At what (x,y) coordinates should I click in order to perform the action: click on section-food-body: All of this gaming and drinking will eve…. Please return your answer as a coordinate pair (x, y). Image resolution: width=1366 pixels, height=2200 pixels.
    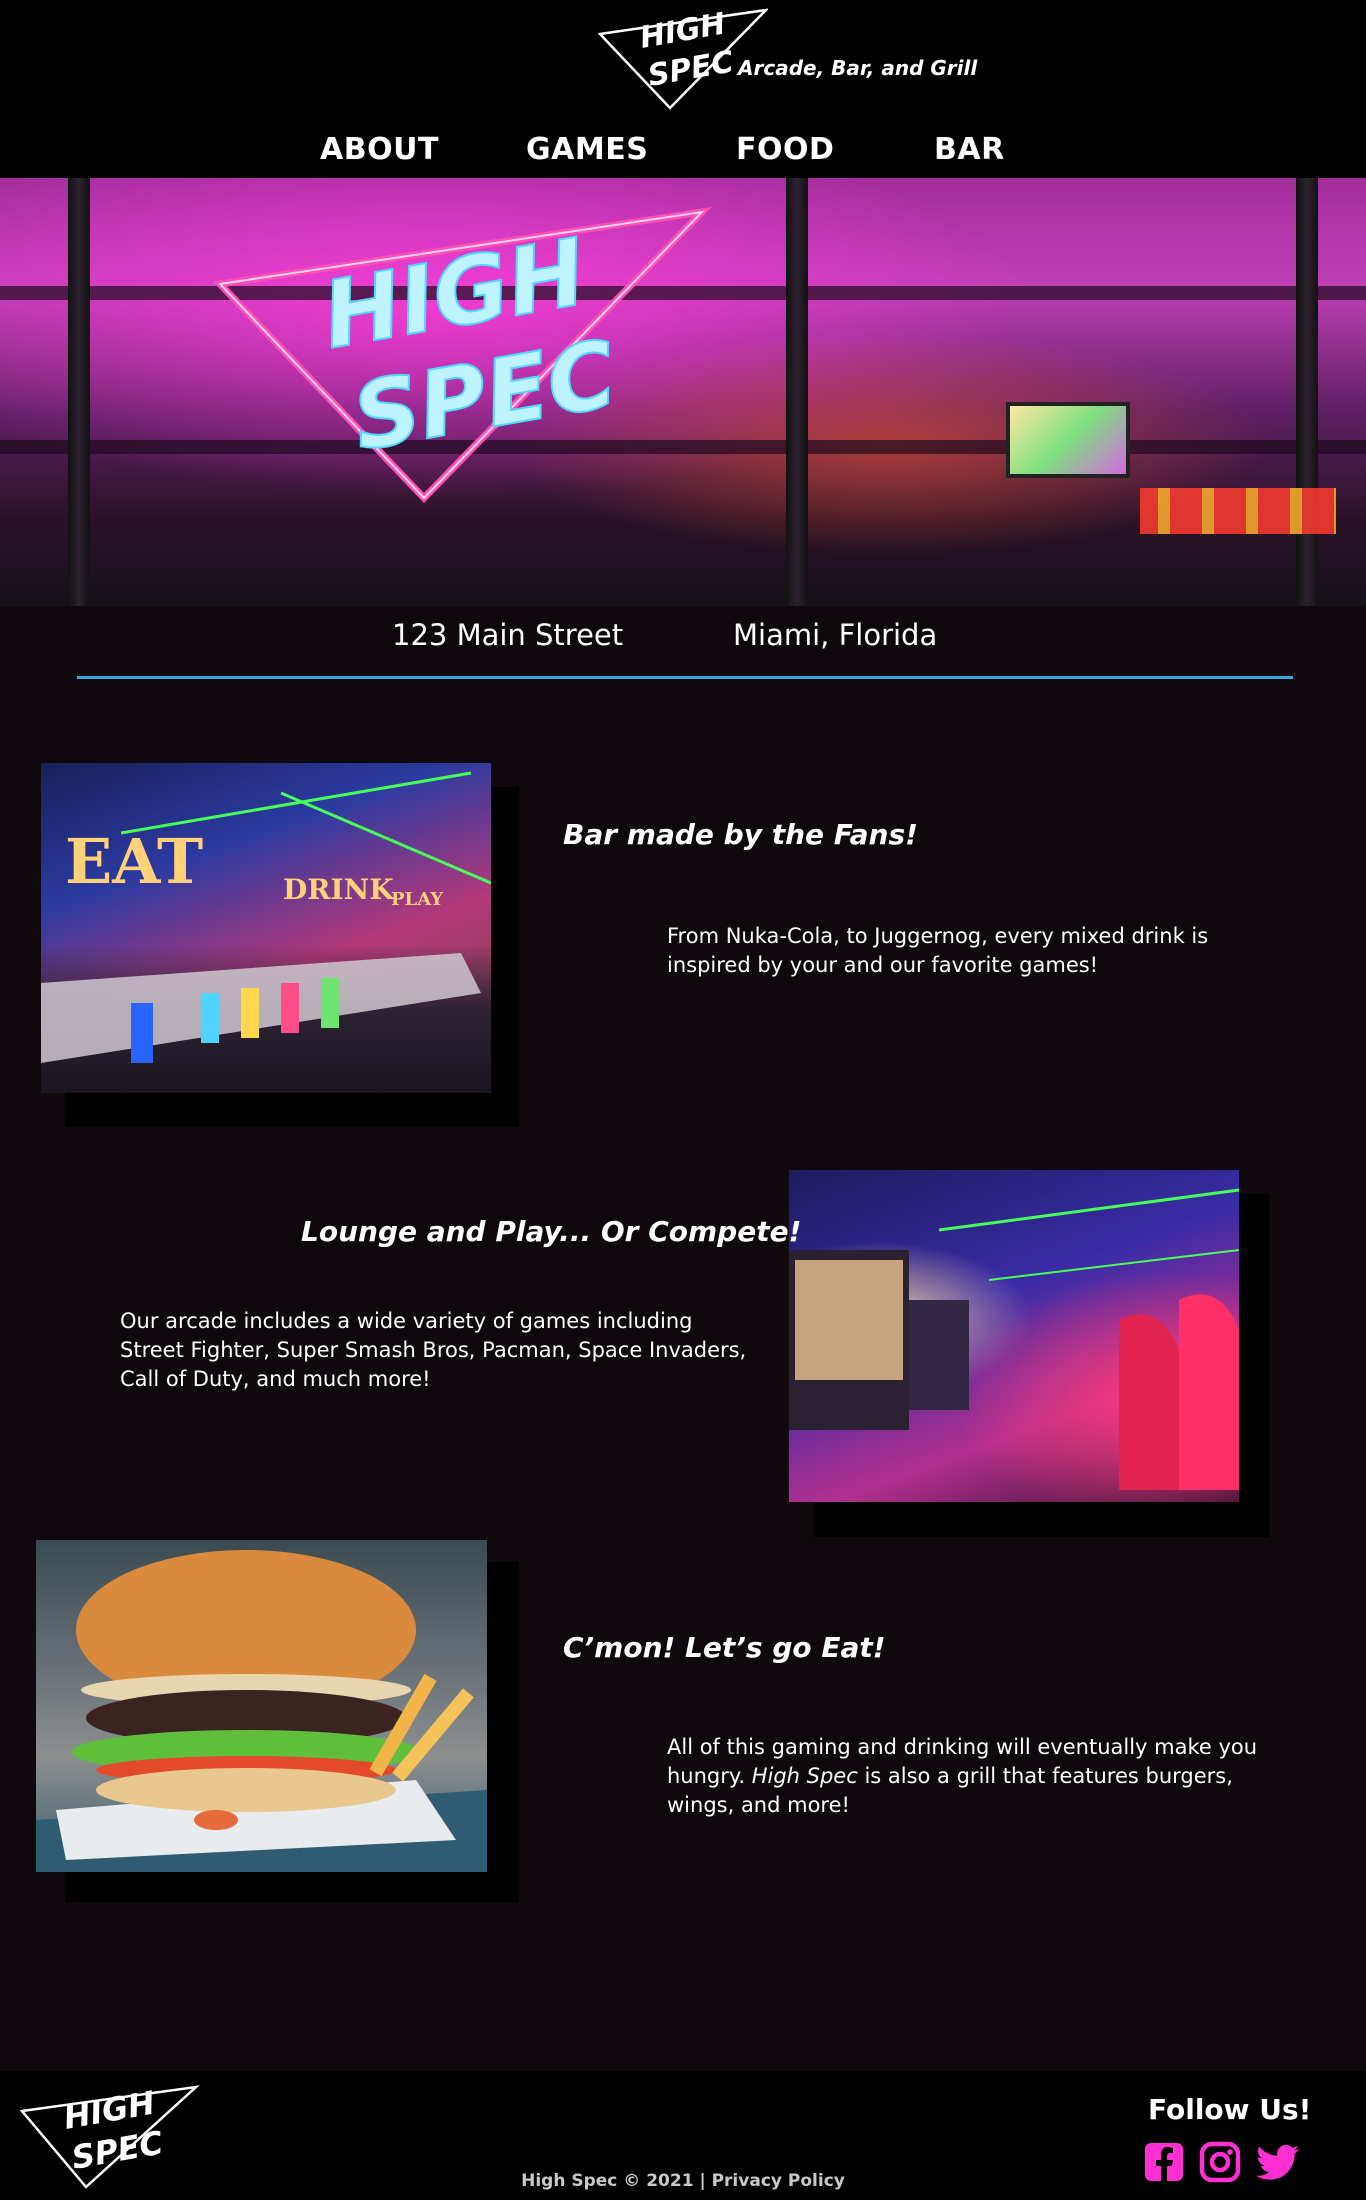
    Looking at the image, I should click on (977, 1776).